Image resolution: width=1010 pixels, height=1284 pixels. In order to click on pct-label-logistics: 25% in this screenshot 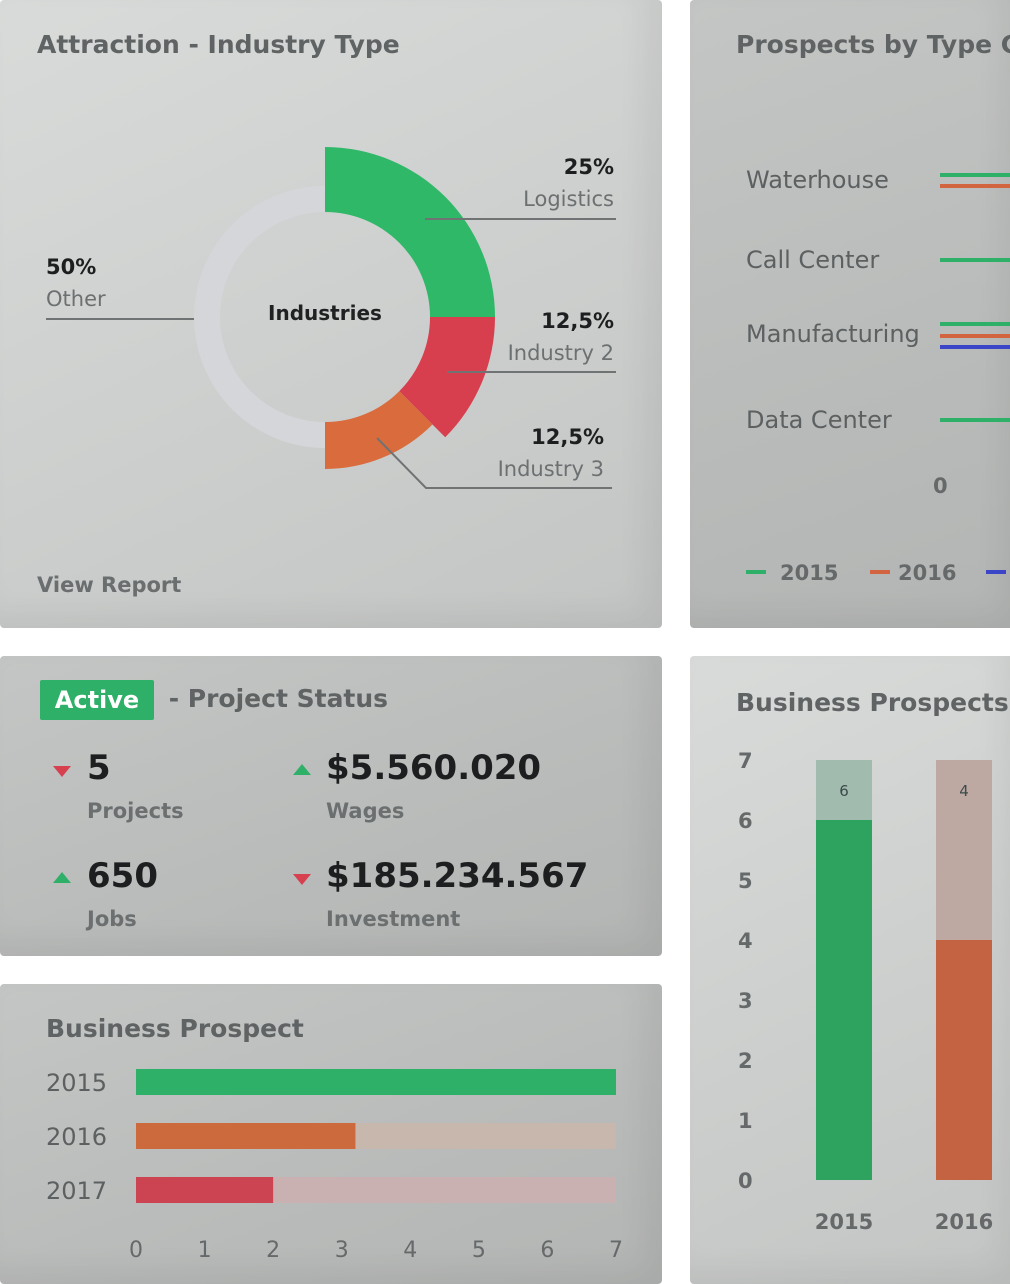, I will do `click(589, 167)`.